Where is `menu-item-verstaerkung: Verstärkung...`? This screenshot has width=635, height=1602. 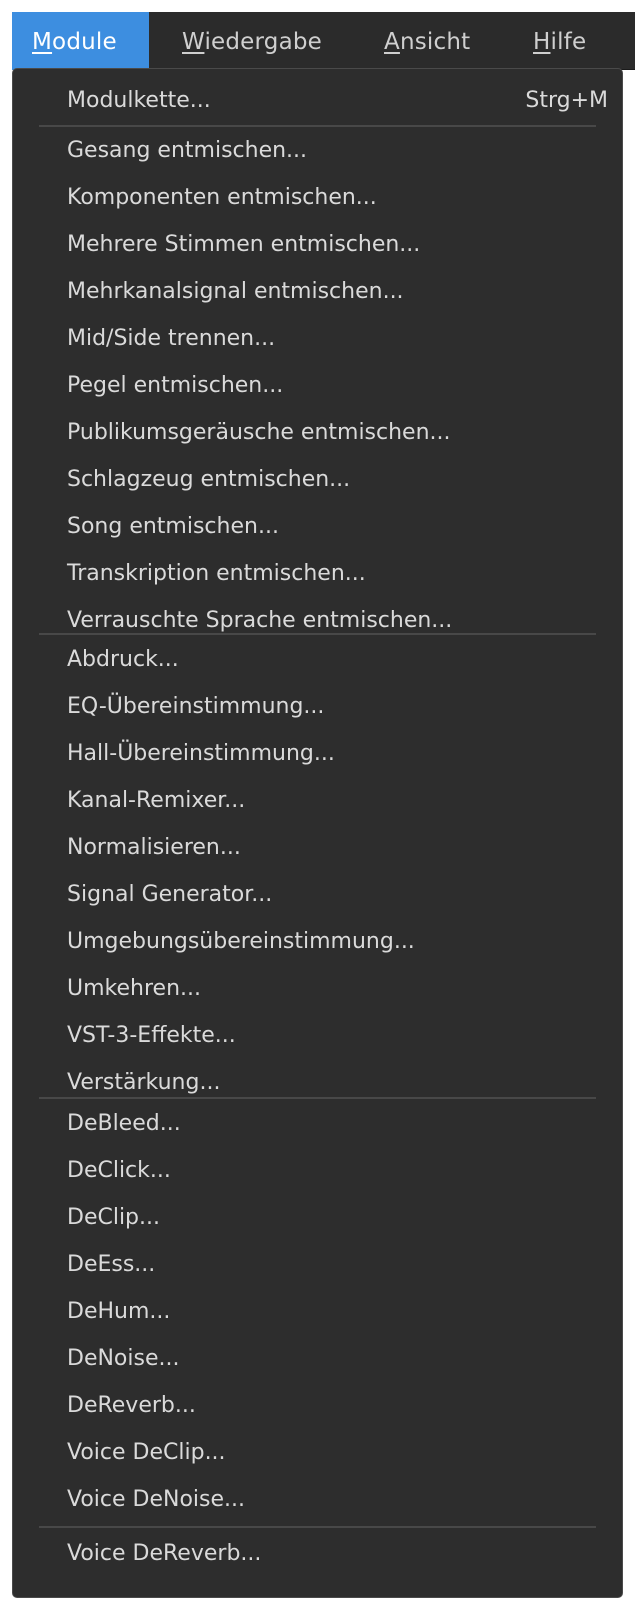
menu-item-verstaerkung: Verstärkung... is located at coordinates (317, 1083).